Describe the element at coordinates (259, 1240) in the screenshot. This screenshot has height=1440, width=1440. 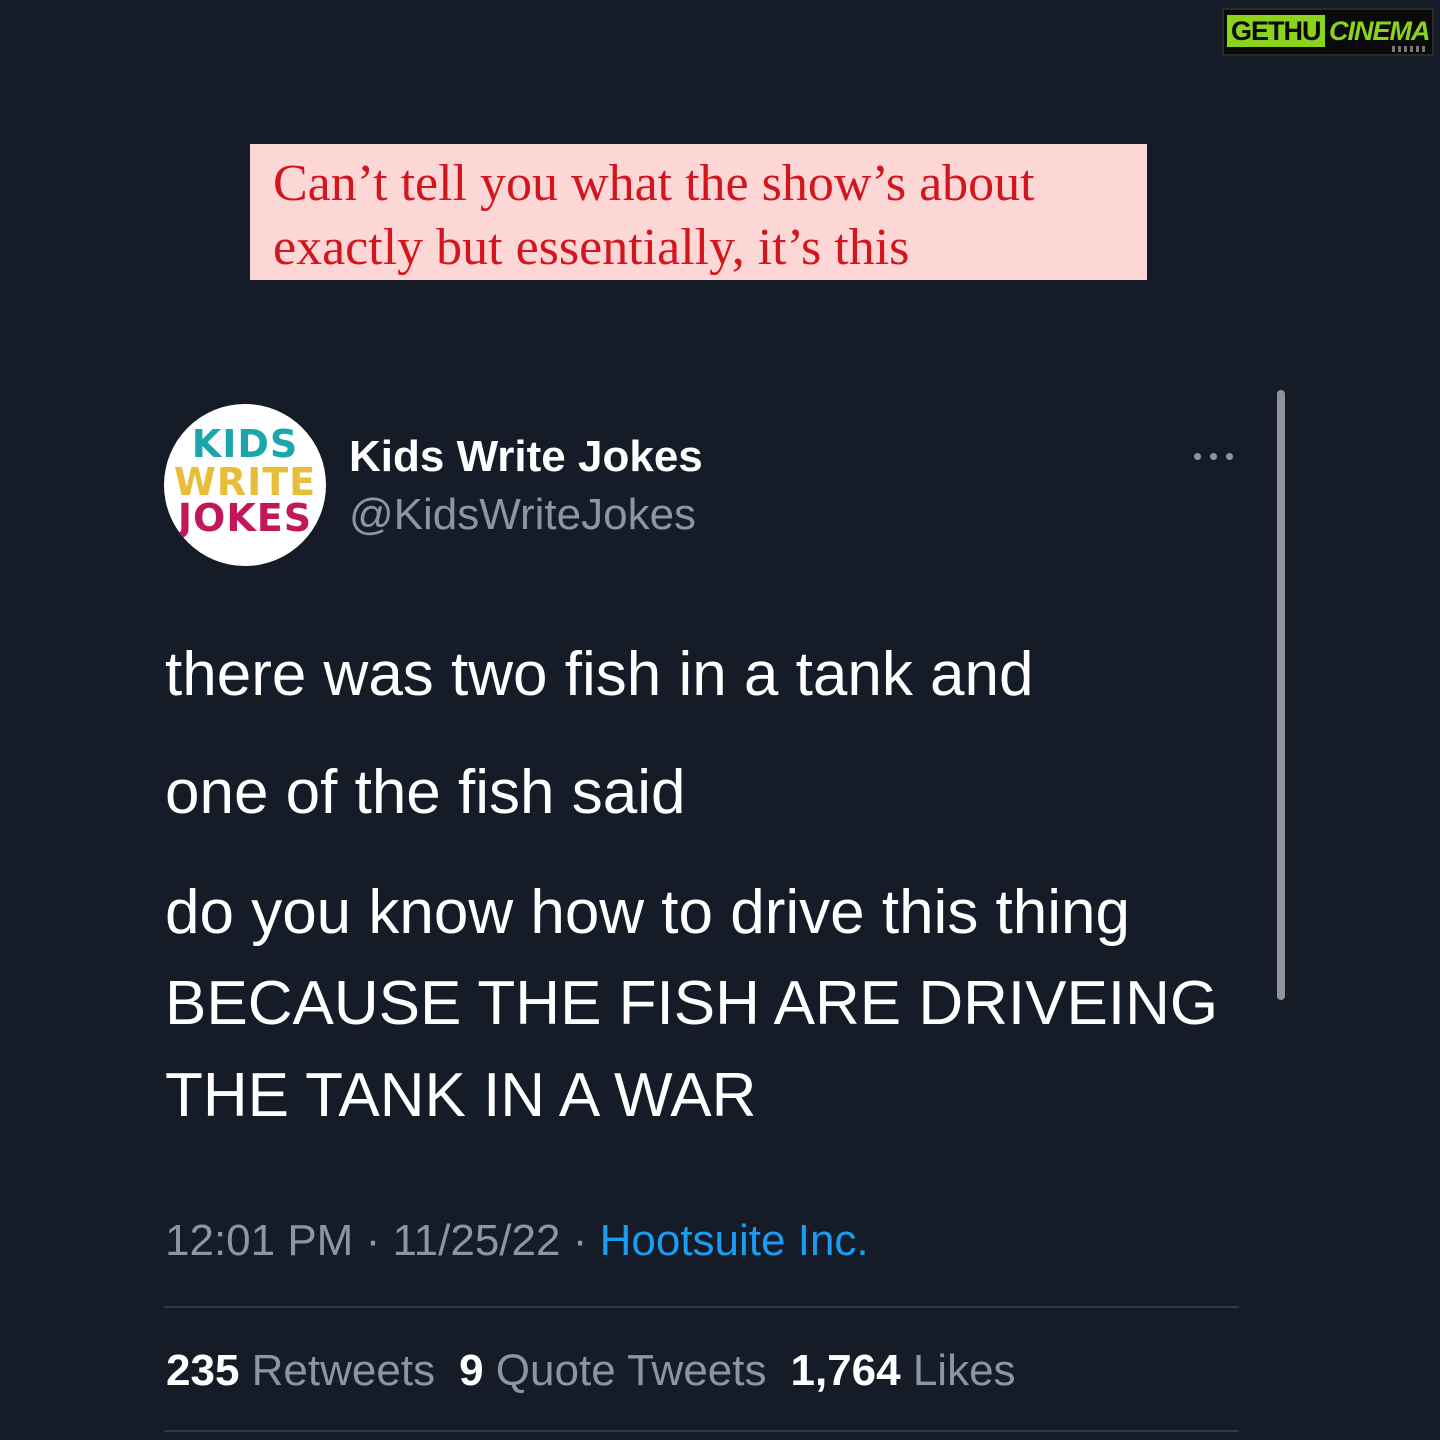
I see `tweet-time: 12:01 PM` at that location.